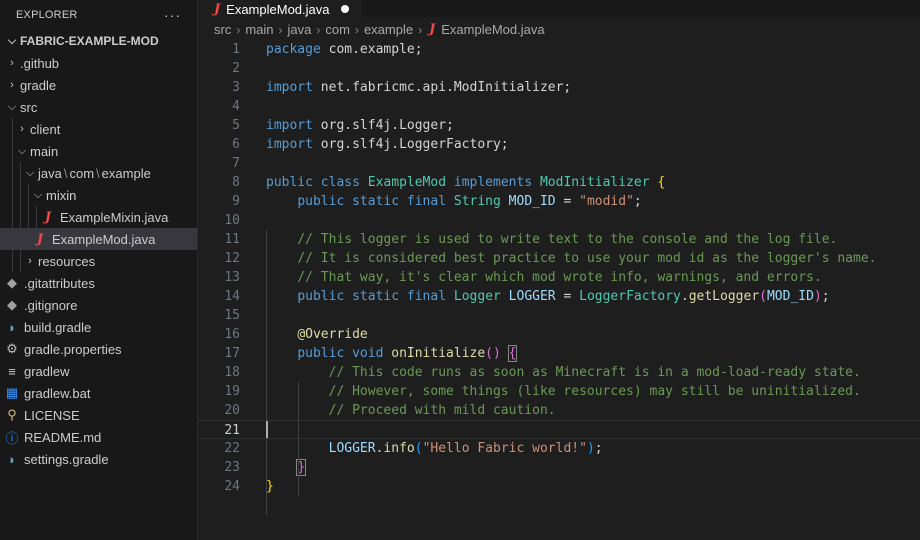 The width and height of the screenshot is (920, 540). What do you see at coordinates (492, 29) in the screenshot?
I see `breadcrumb-item: ExampleMod.java` at bounding box center [492, 29].